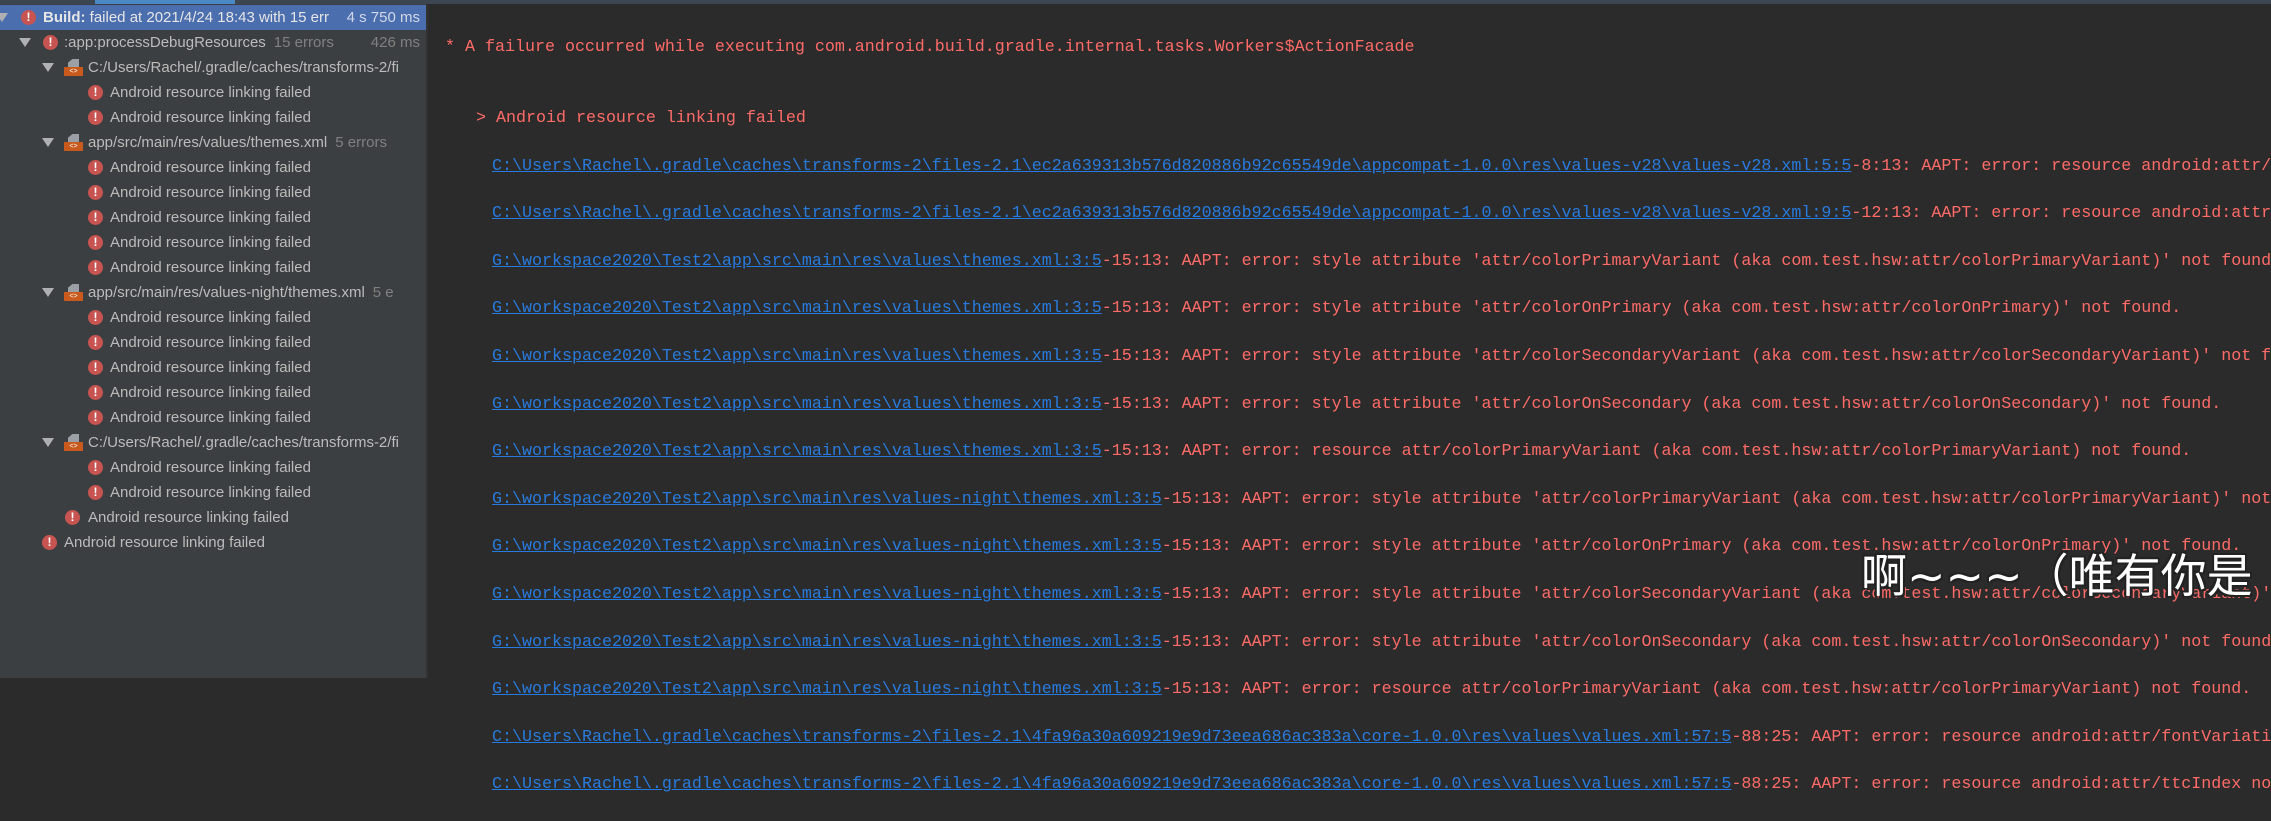 This screenshot has height=821, width=2271. I want to click on task-label: :app:processDebugResources, so click(165, 42).